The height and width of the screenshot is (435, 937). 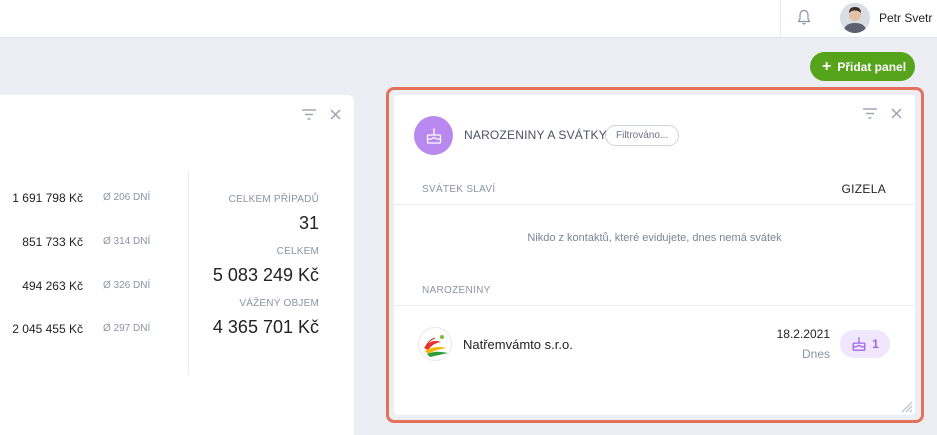 I want to click on add-panel-label: Přidat panel, so click(x=872, y=66).